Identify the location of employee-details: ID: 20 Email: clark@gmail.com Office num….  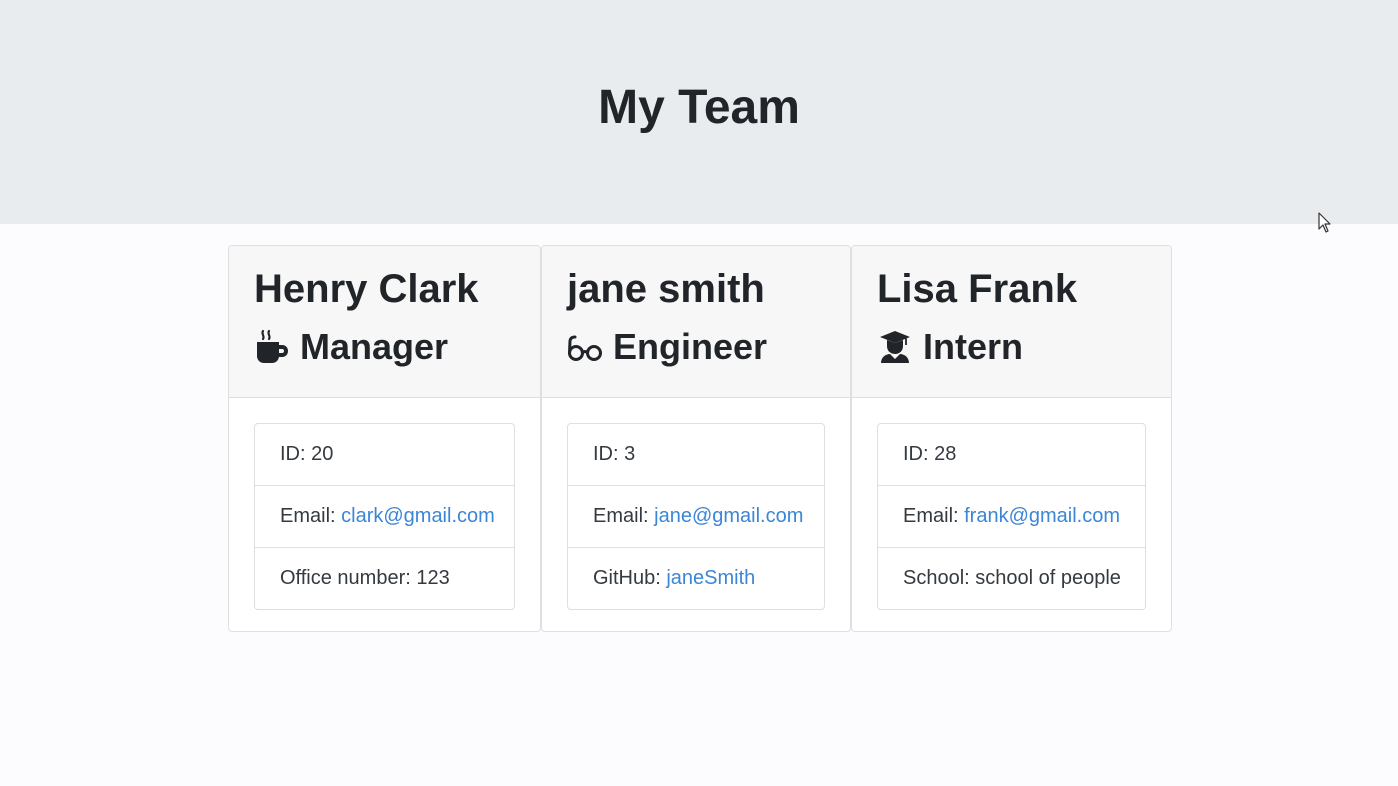
(384, 516).